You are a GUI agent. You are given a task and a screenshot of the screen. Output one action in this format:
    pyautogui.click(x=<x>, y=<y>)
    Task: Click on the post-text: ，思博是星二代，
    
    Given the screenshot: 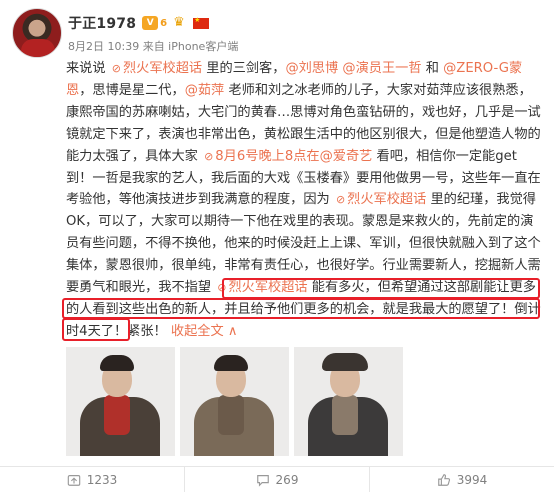 What is the action you would take?
    pyautogui.click(x=132, y=90)
    